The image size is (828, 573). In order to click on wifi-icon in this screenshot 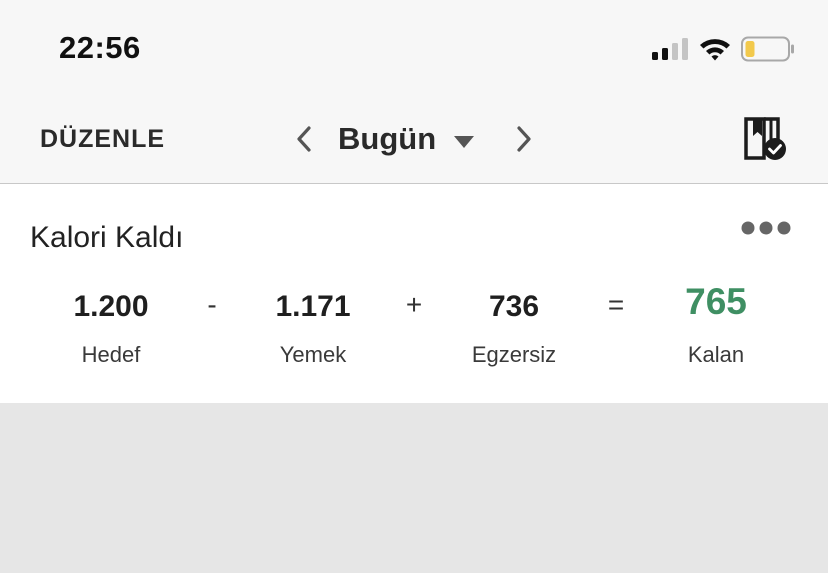, I will do `click(715, 50)`.